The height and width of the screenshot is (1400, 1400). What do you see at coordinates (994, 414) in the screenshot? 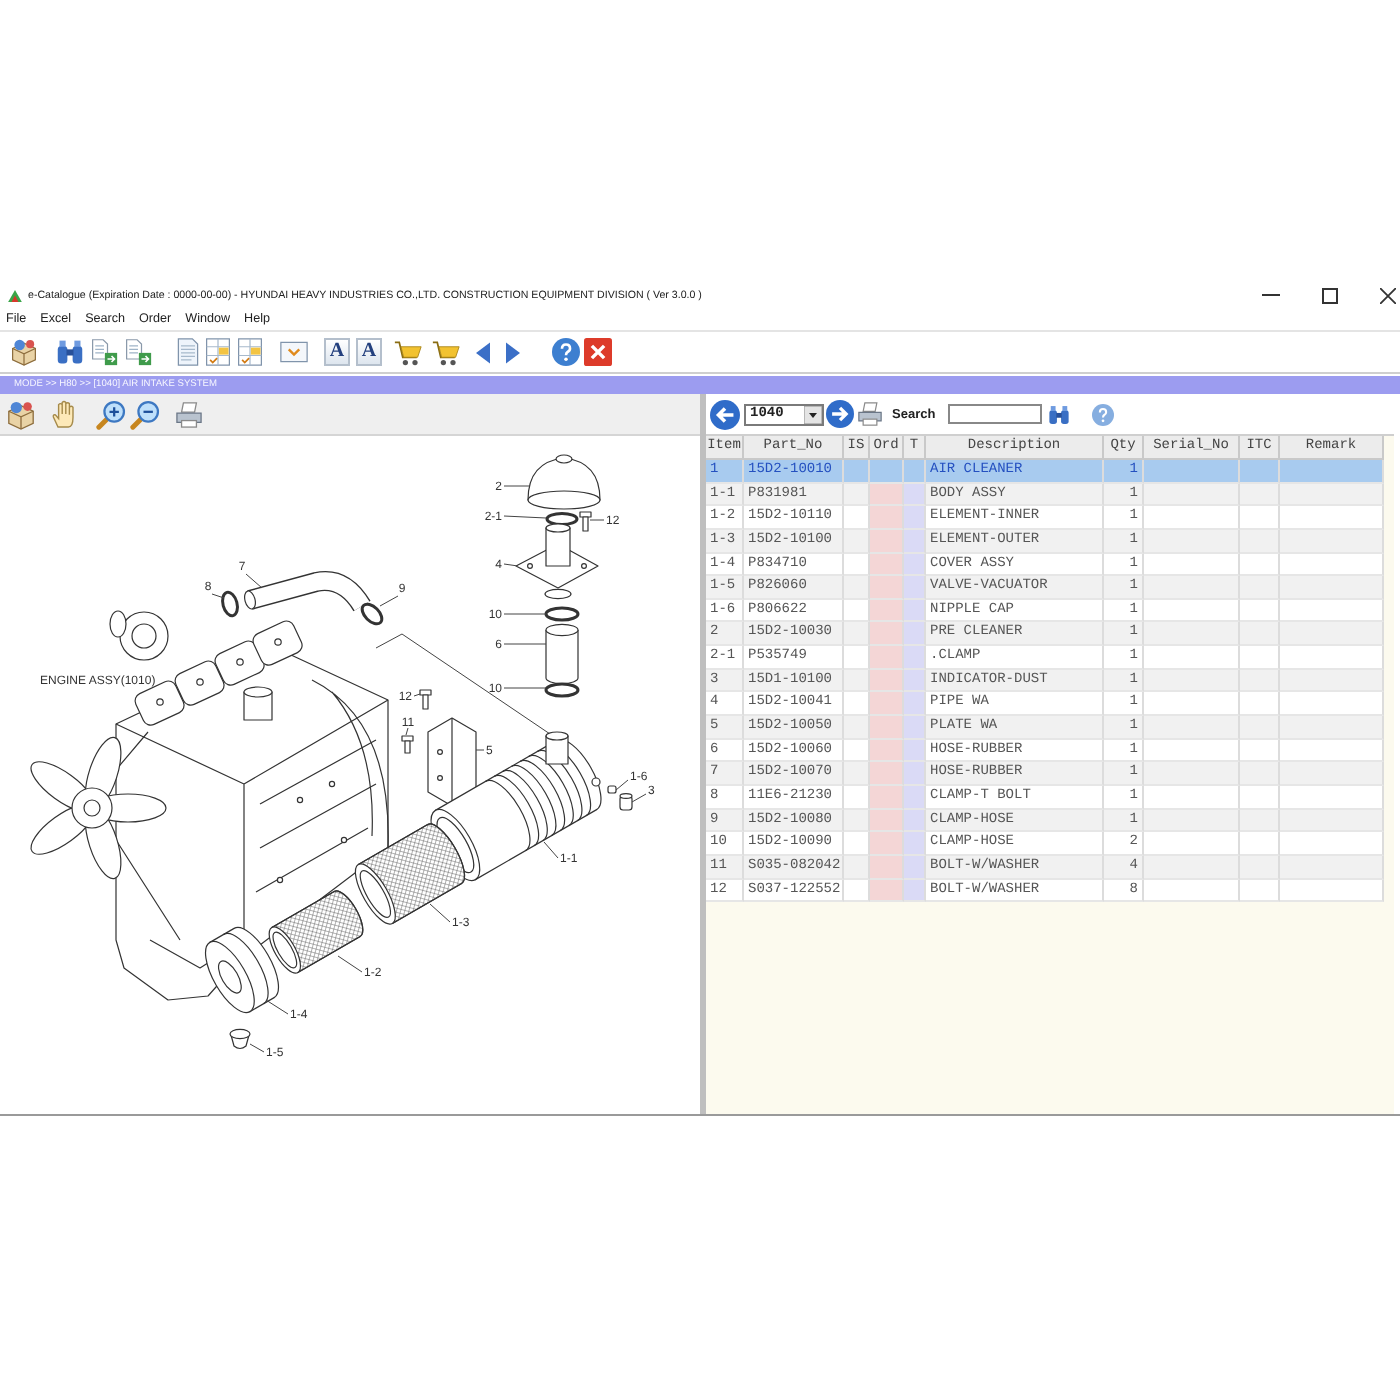
I see `search-field` at bounding box center [994, 414].